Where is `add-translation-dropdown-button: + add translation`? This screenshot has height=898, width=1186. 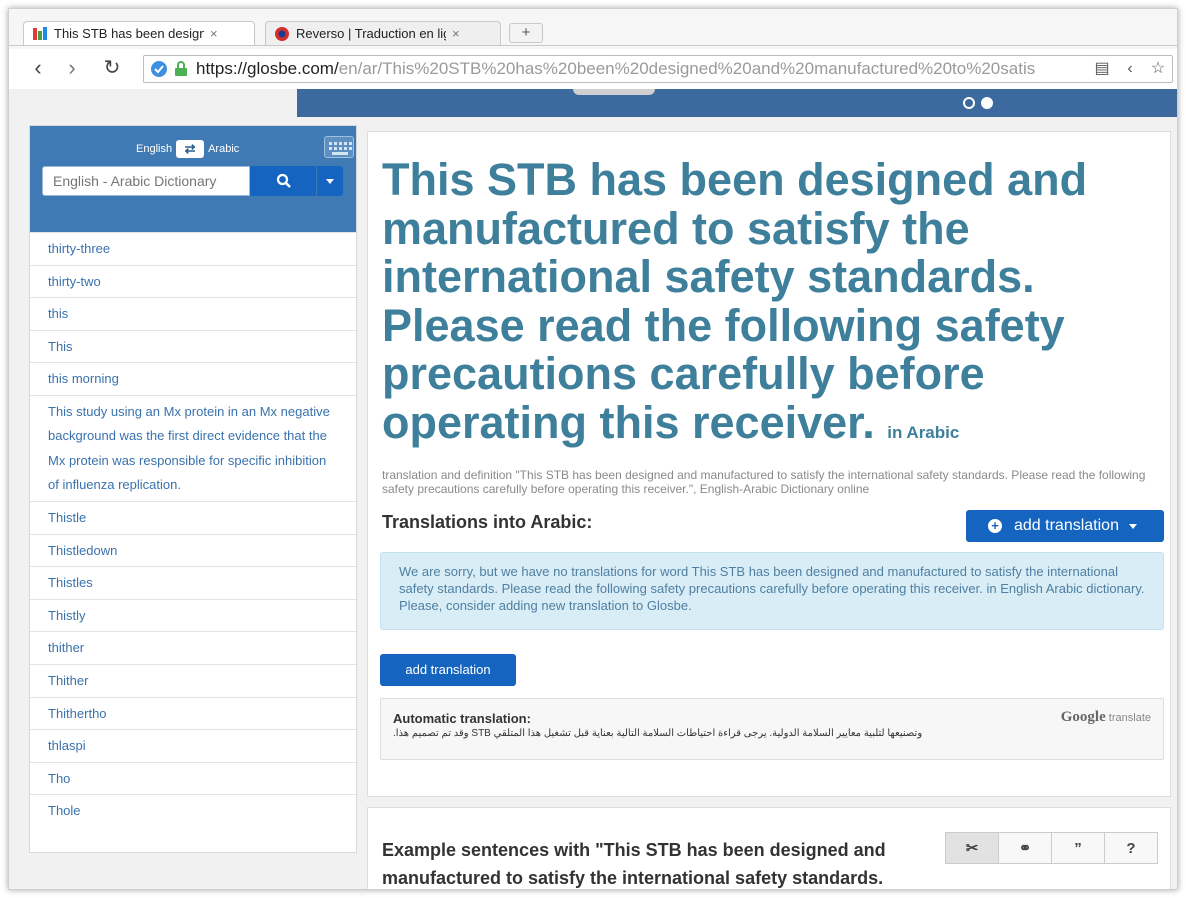
add-translation-dropdown-button: + add translation is located at coordinates (1065, 526).